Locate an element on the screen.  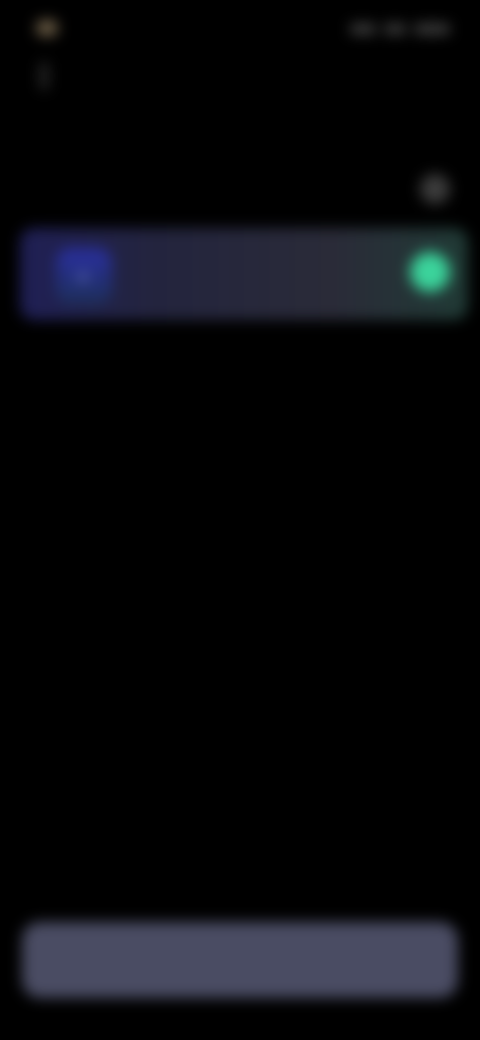
back-icon is located at coordinates (44, 77).